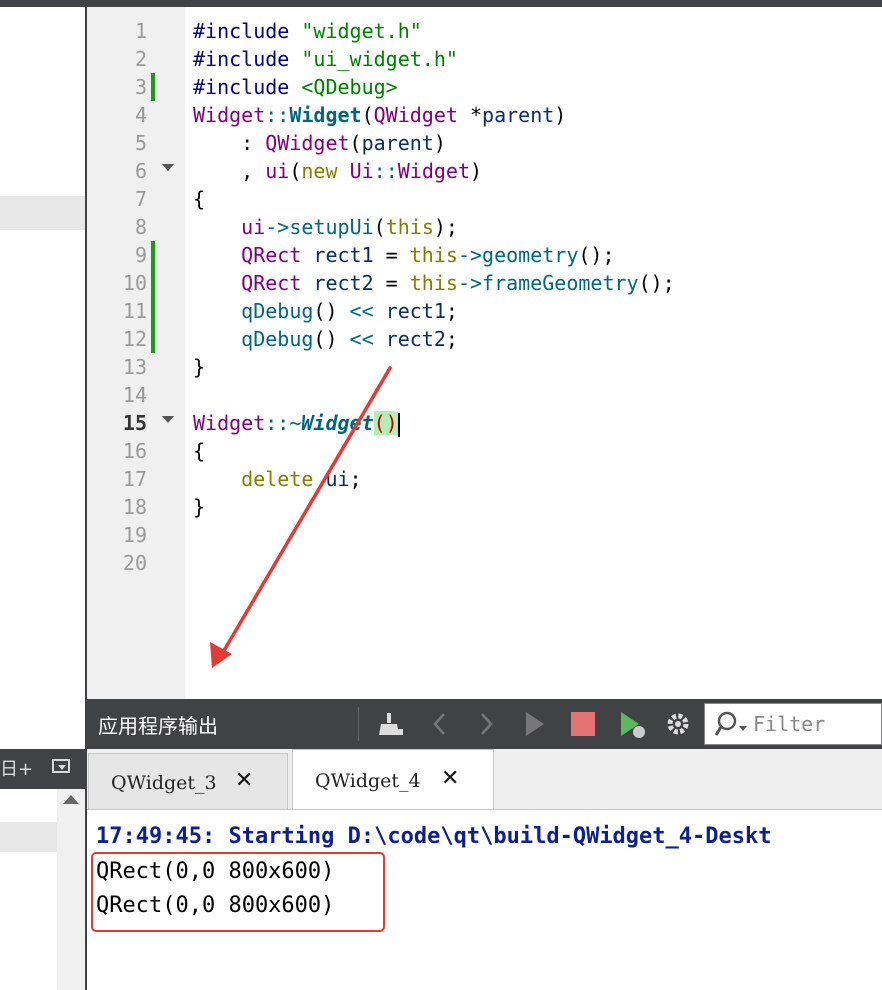  I want to click on code-line-6: , ui(new Ui::Widget), so click(338, 171).